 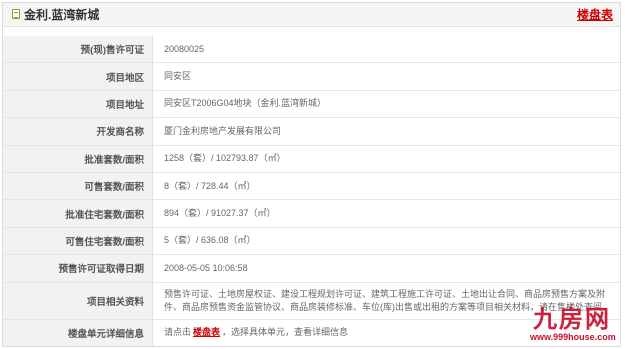 What do you see at coordinates (573, 337) in the screenshot?
I see `watermark-url: www.999house.com` at bounding box center [573, 337].